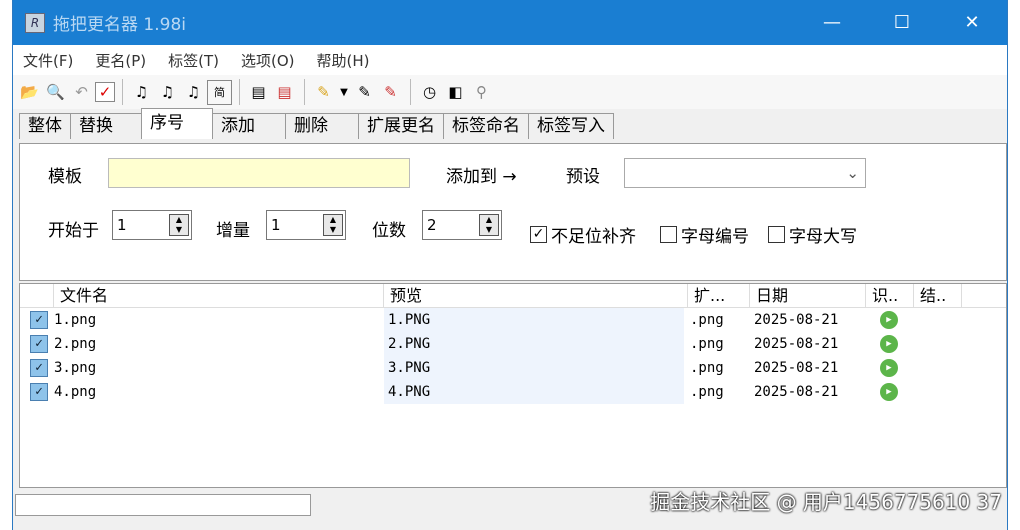 Image resolution: width=1020 pixels, height=530 pixels. I want to click on table-row: ✓ 1.png 1.PNG .png 2025-08-21 ▶, so click(513, 320).